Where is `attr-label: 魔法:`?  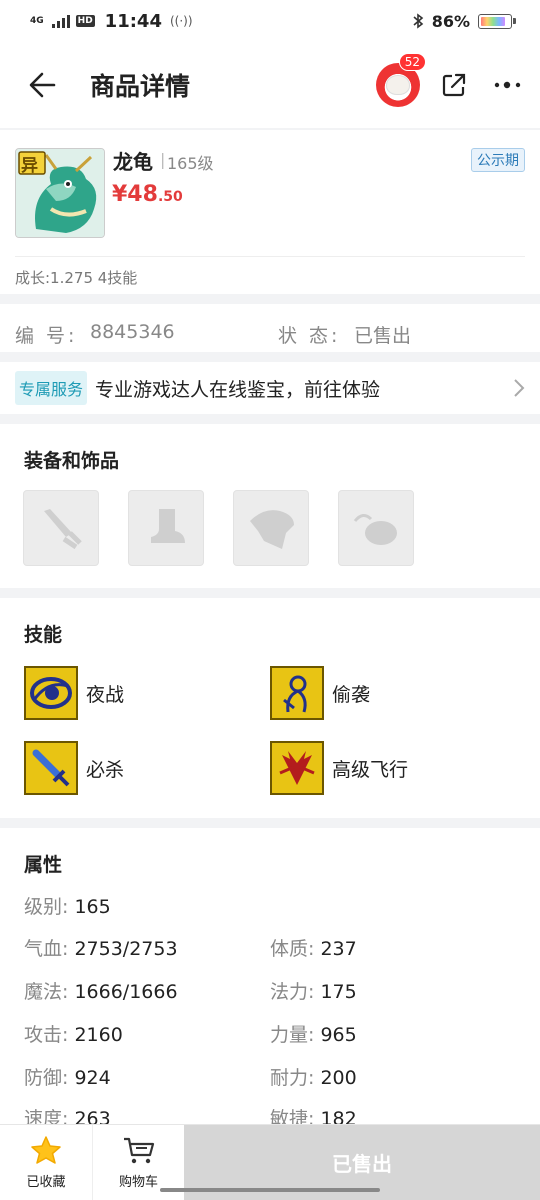 attr-label: 魔法: is located at coordinates (46, 992).